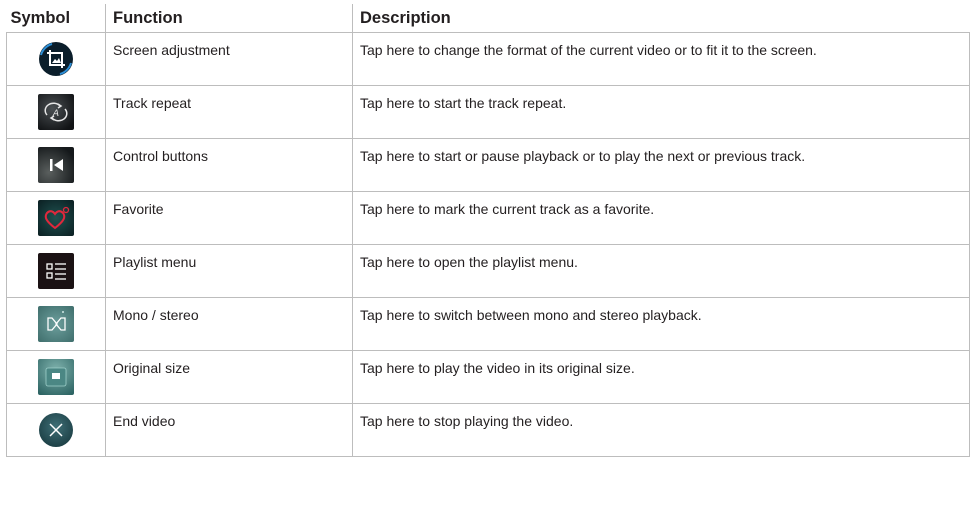  What do you see at coordinates (56, 271) in the screenshot?
I see `playlist-menu-icon` at bounding box center [56, 271].